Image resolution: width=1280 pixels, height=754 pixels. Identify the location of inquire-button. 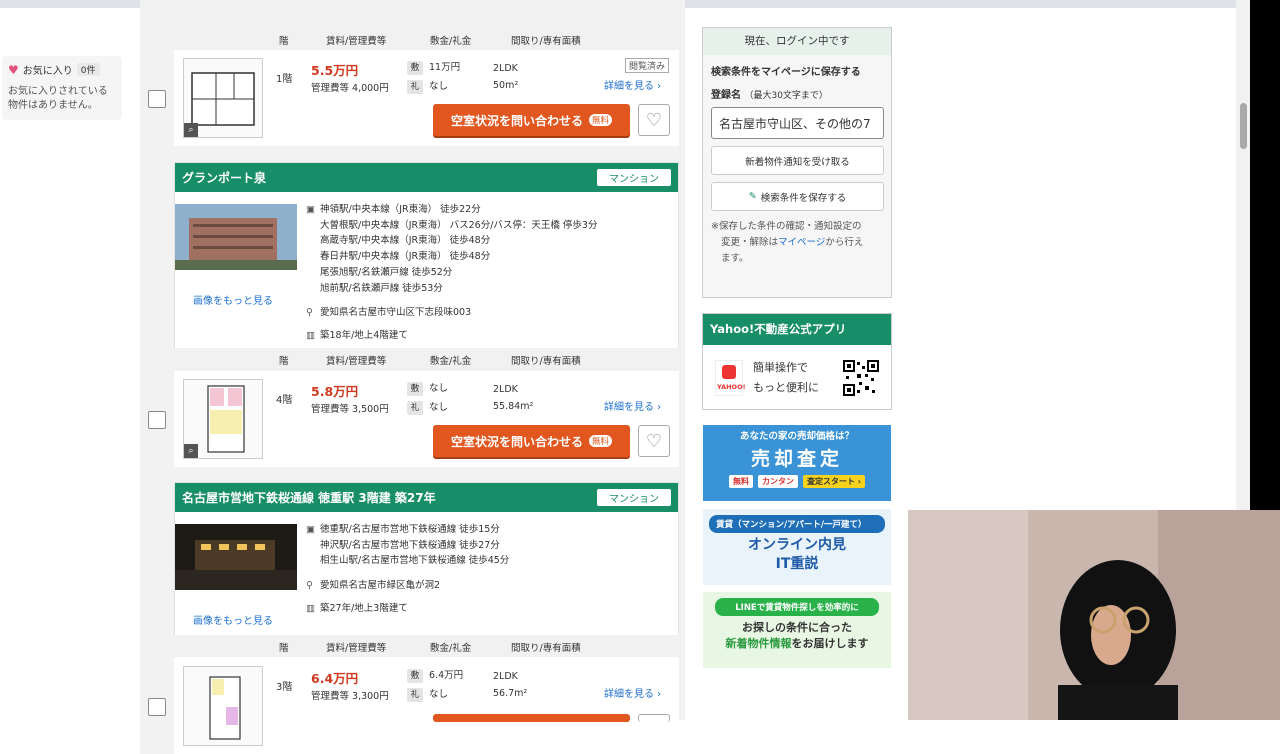
(531, 718).